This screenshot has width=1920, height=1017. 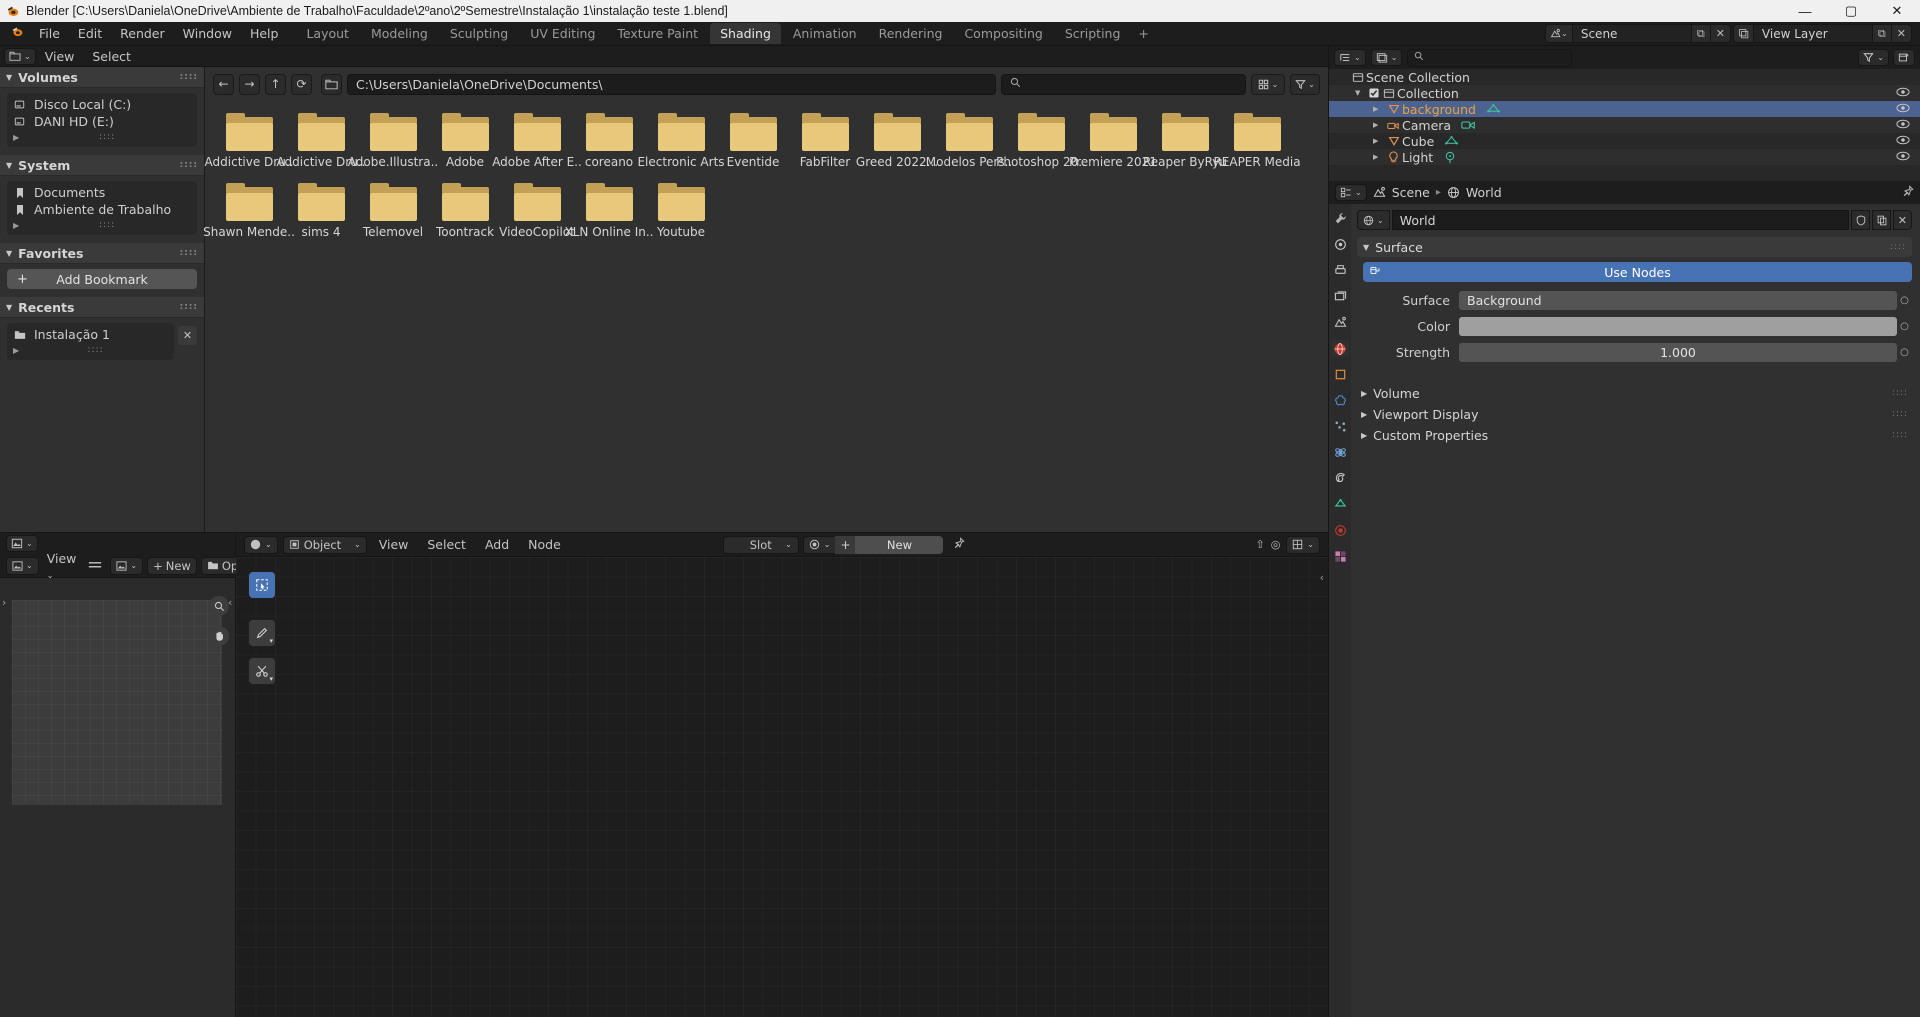 I want to click on scene-selector: ⌄ Scene ⧉ ✕, so click(x=1638, y=33).